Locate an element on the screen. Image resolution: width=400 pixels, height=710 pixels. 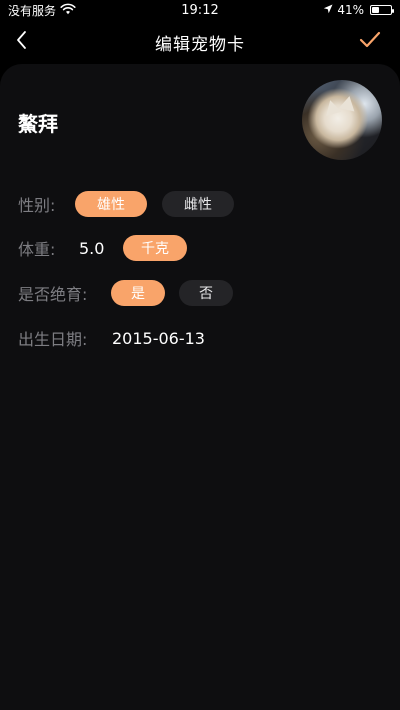
checkmark-icon is located at coordinates (370, 42).